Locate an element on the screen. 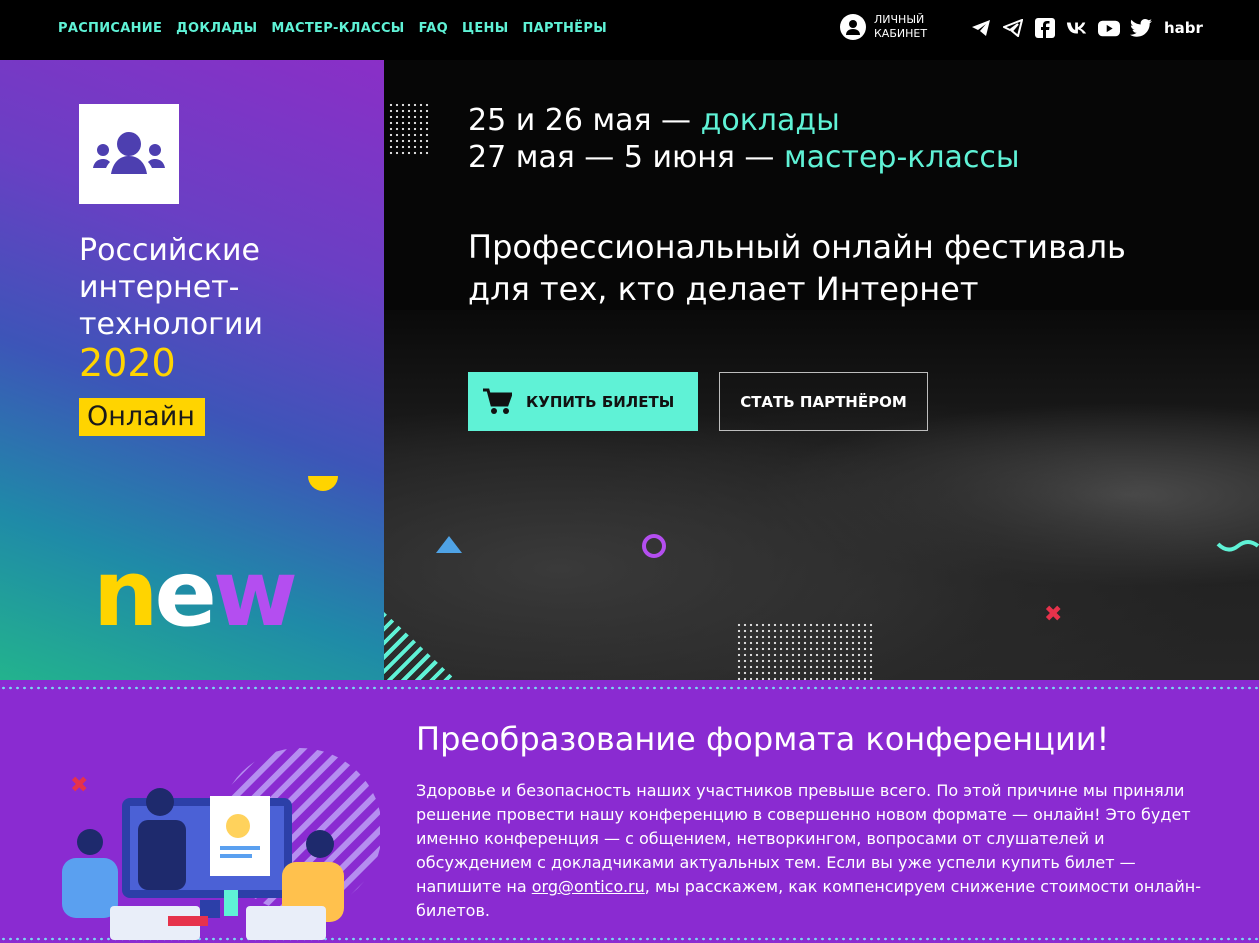 This screenshot has width=1259, height=943. cart-icon is located at coordinates (497, 401).